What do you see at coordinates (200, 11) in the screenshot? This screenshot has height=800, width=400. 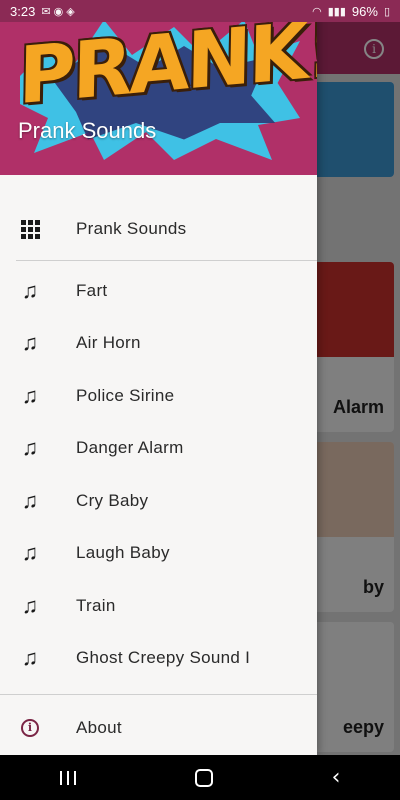 I see `status-bar: 3:23 ✉ ◉ ◈ ◠ ▮▮▮ 96% ▯` at bounding box center [200, 11].